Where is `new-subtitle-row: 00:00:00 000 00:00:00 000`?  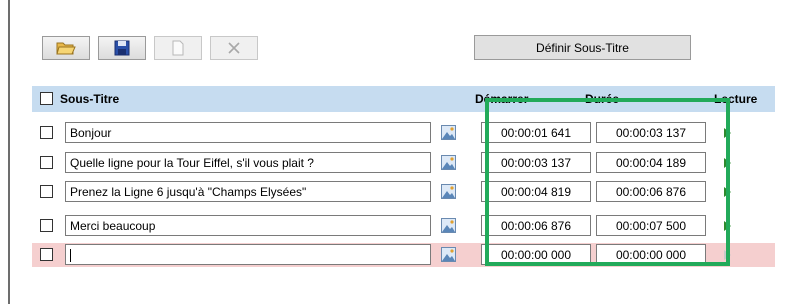 new-subtitle-row: 00:00:00 000 00:00:00 000 is located at coordinates (403, 255).